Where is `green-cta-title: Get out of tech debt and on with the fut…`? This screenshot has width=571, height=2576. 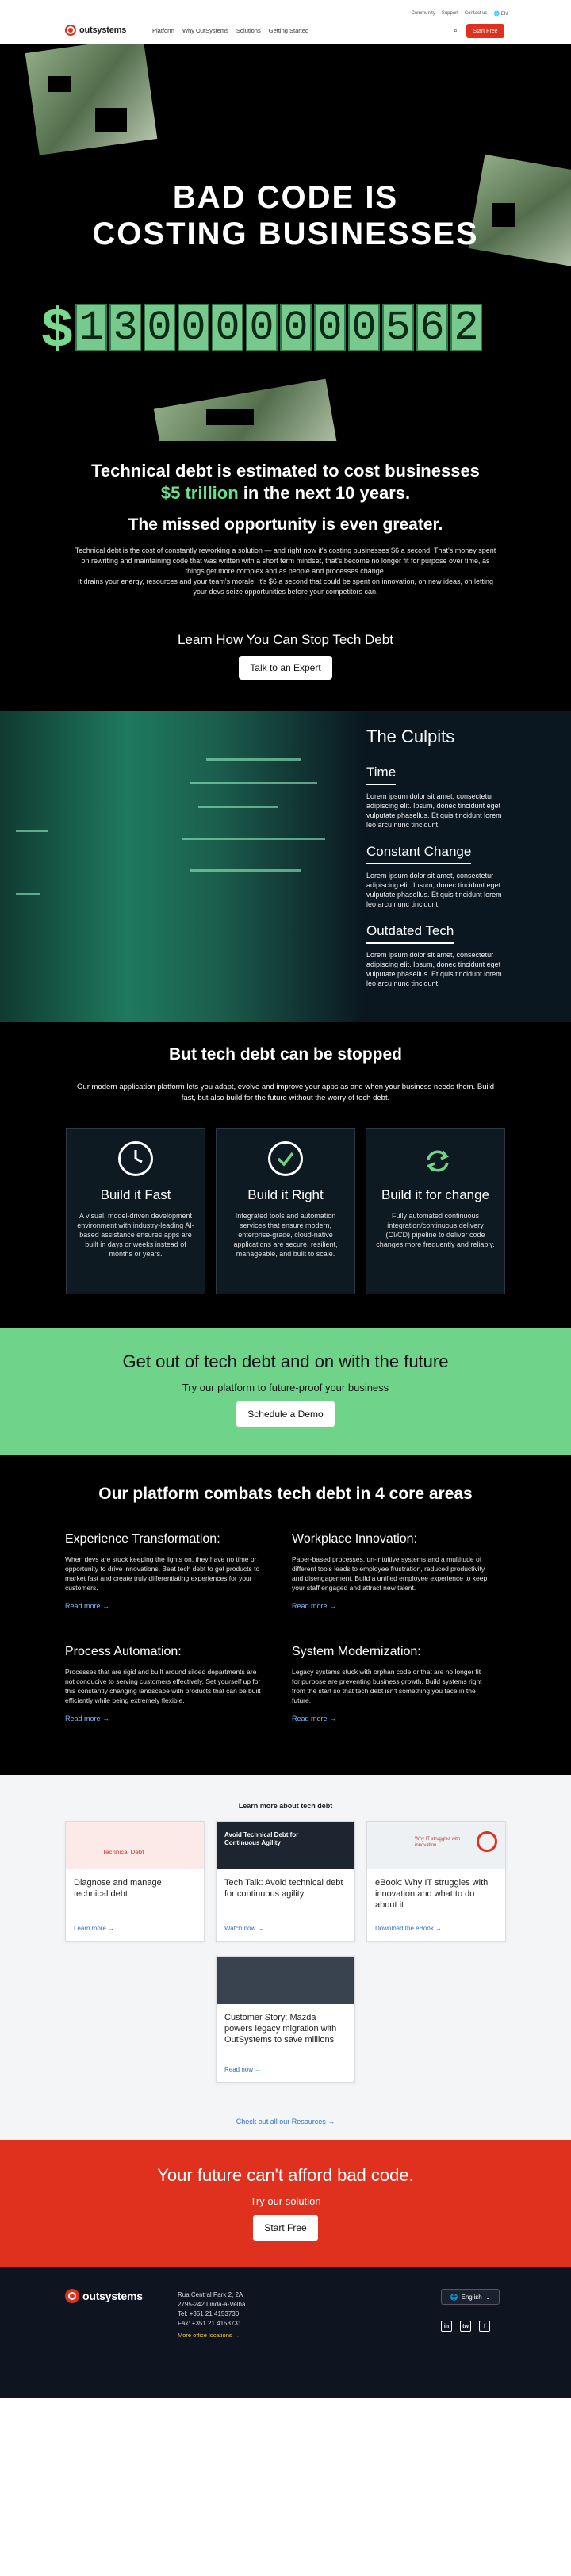 green-cta-title: Get out of tech debt and on with the fut… is located at coordinates (285, 1361).